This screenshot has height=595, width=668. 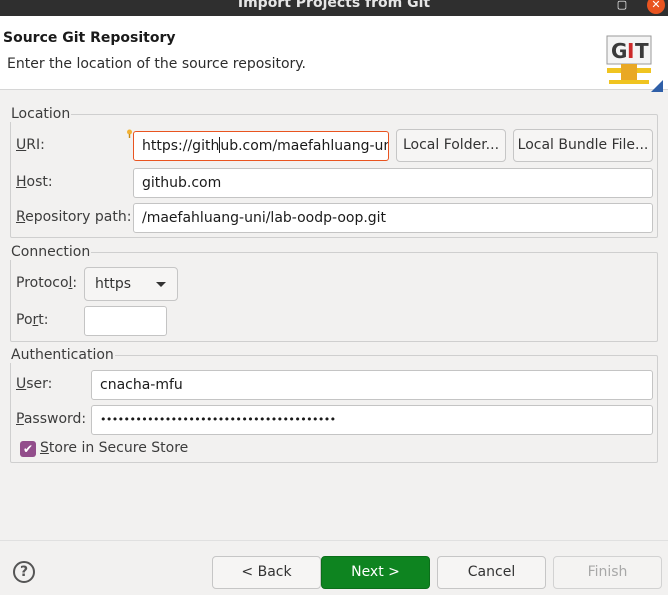 I want to click on host-label: Host:, so click(x=34, y=182).